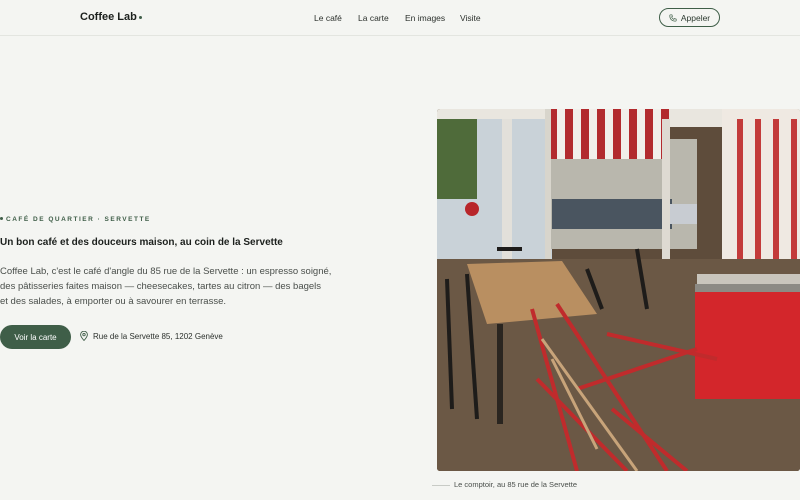 This screenshot has width=800, height=500. What do you see at coordinates (140, 17) in the screenshot?
I see `brand-dot-icon` at bounding box center [140, 17].